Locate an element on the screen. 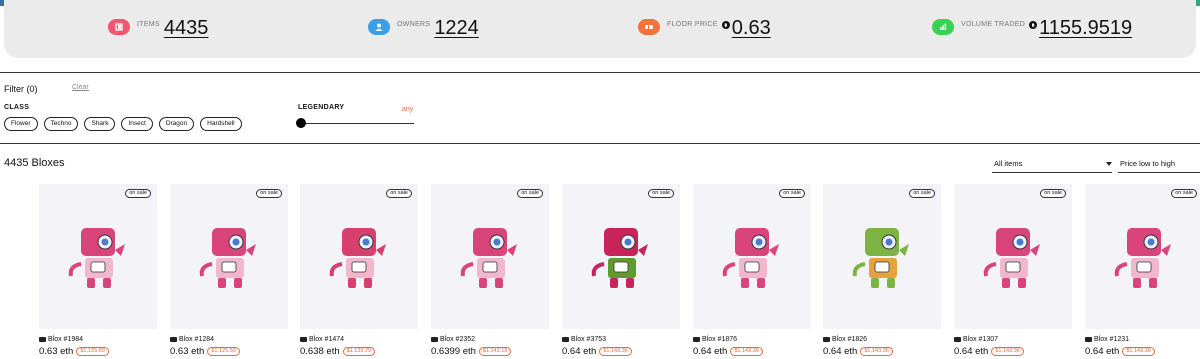  card-name: Blox #1231 is located at coordinates (1112, 339).